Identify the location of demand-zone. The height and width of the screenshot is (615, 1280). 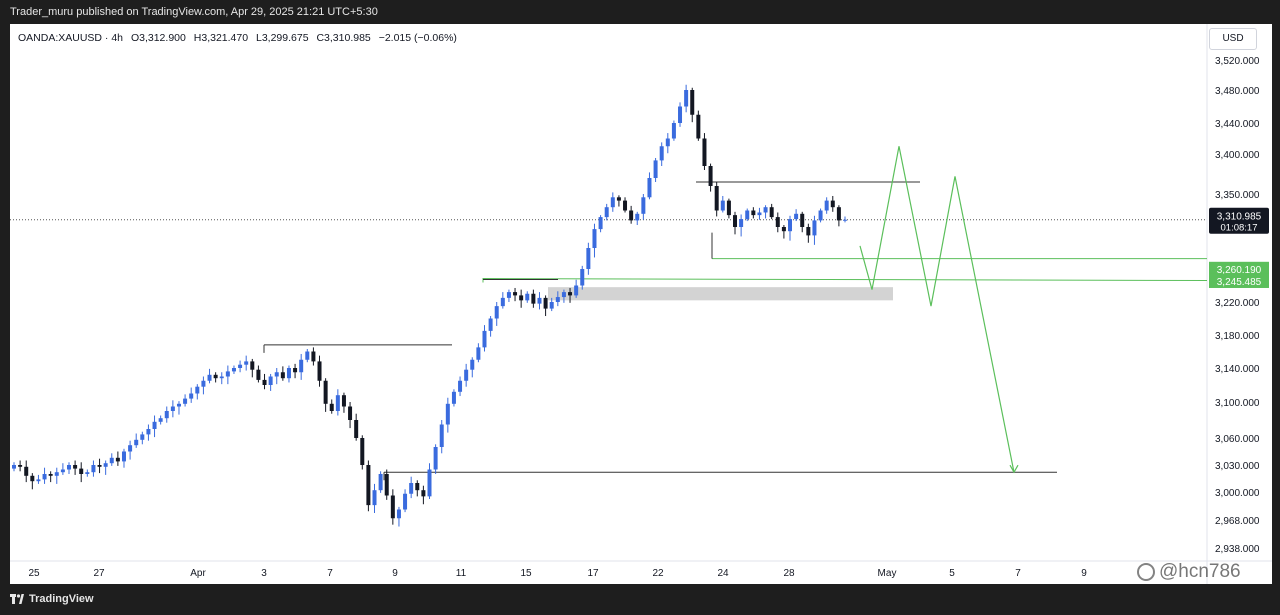
(720, 294).